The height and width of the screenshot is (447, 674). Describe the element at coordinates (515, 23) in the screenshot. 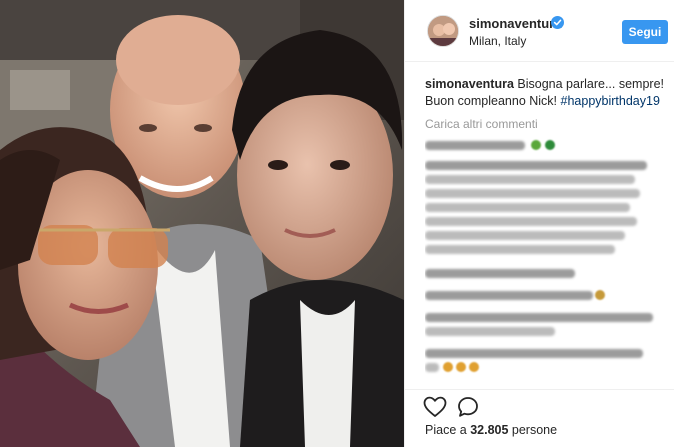

I see `author-username: simonaventura` at that location.